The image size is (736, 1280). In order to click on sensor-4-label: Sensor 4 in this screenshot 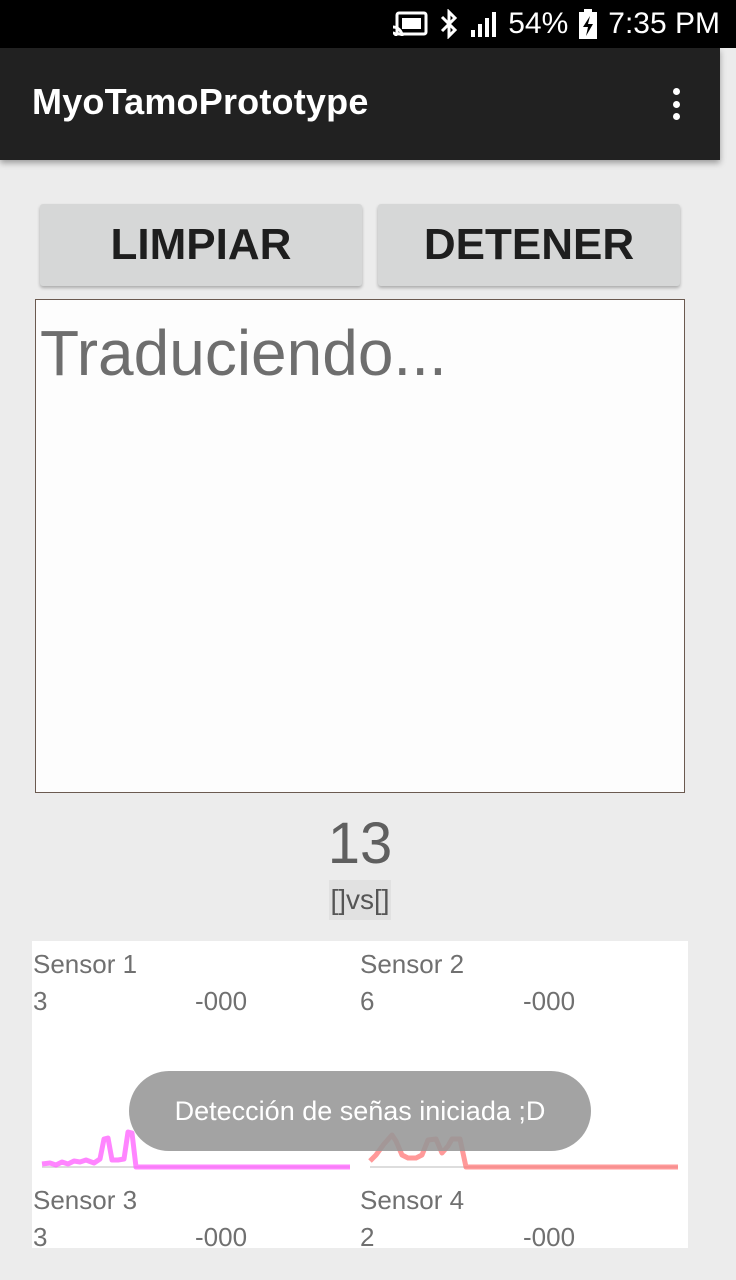, I will do `click(412, 1200)`.